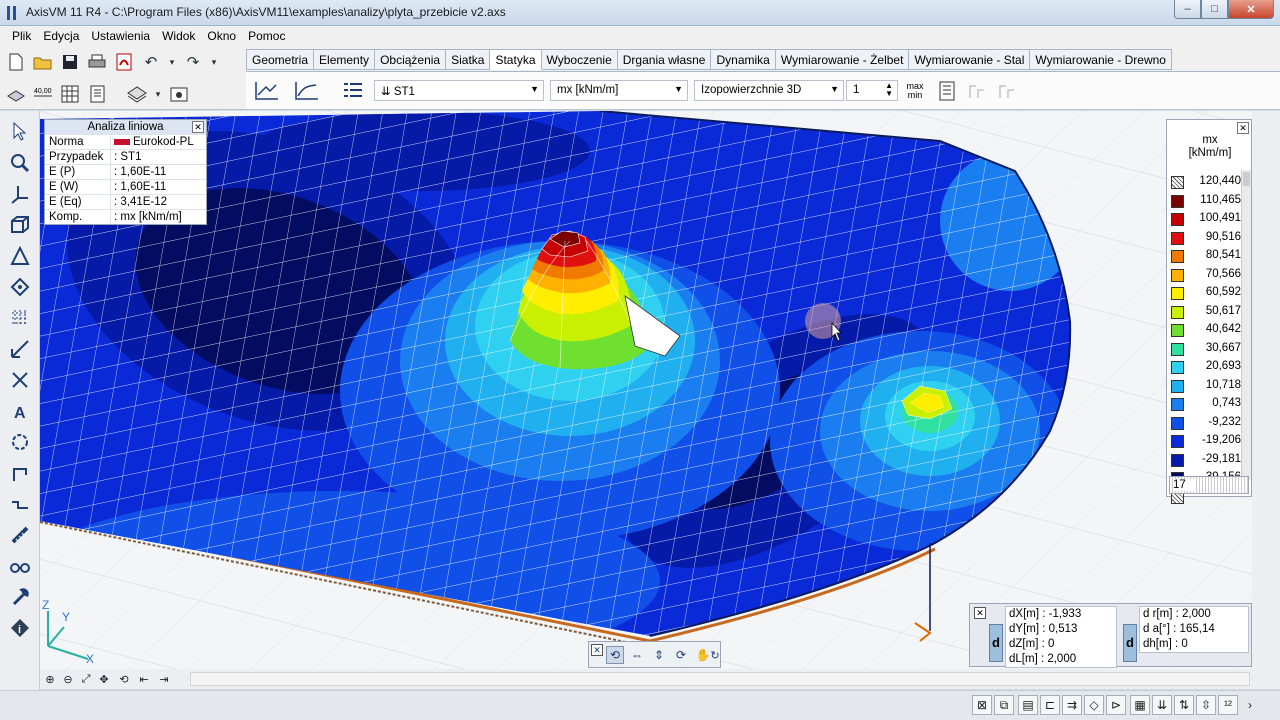 The height and width of the screenshot is (720, 1280). What do you see at coordinates (345, 59) in the screenshot?
I see `tab-elementy: Elementy` at bounding box center [345, 59].